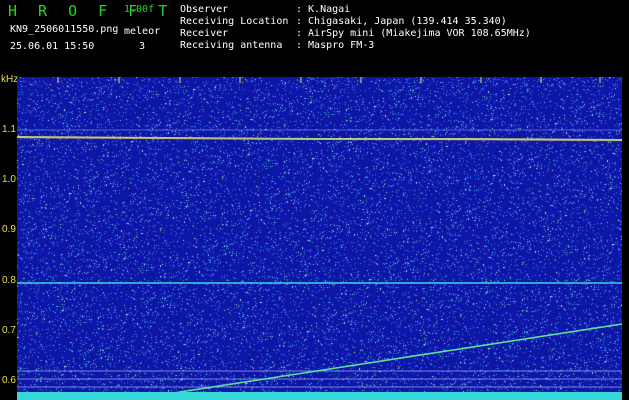 The image size is (629, 400). What do you see at coordinates (64, 29) in the screenshot?
I see `file-name: KN9_2506011550.png` at bounding box center [64, 29].